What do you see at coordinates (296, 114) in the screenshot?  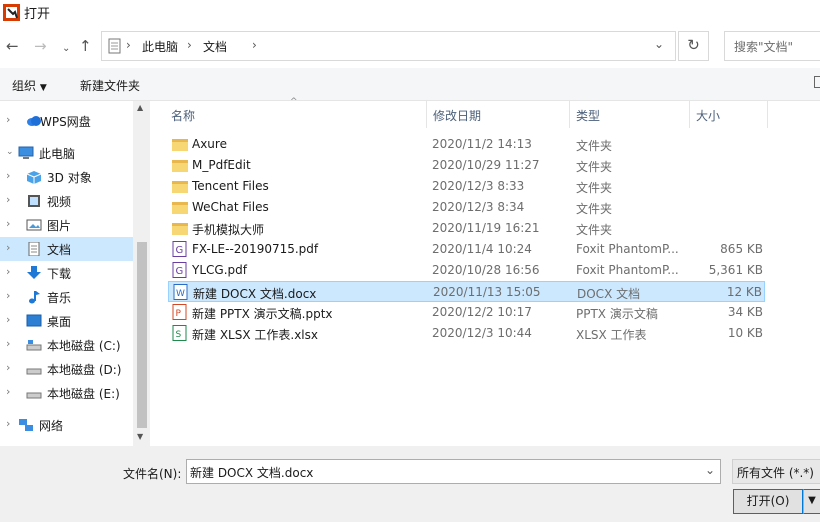 I see `column-header-name: 名称` at bounding box center [296, 114].